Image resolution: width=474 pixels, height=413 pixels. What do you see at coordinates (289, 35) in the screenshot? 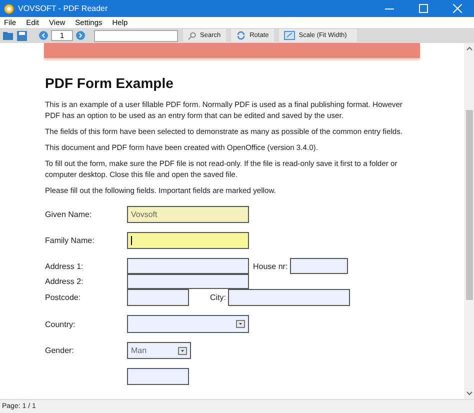
I see `resize-icon` at bounding box center [289, 35].